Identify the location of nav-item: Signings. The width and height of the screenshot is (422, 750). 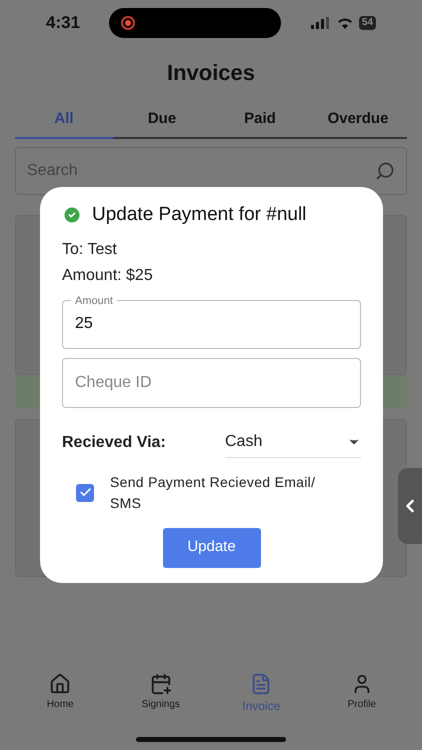
(160, 694).